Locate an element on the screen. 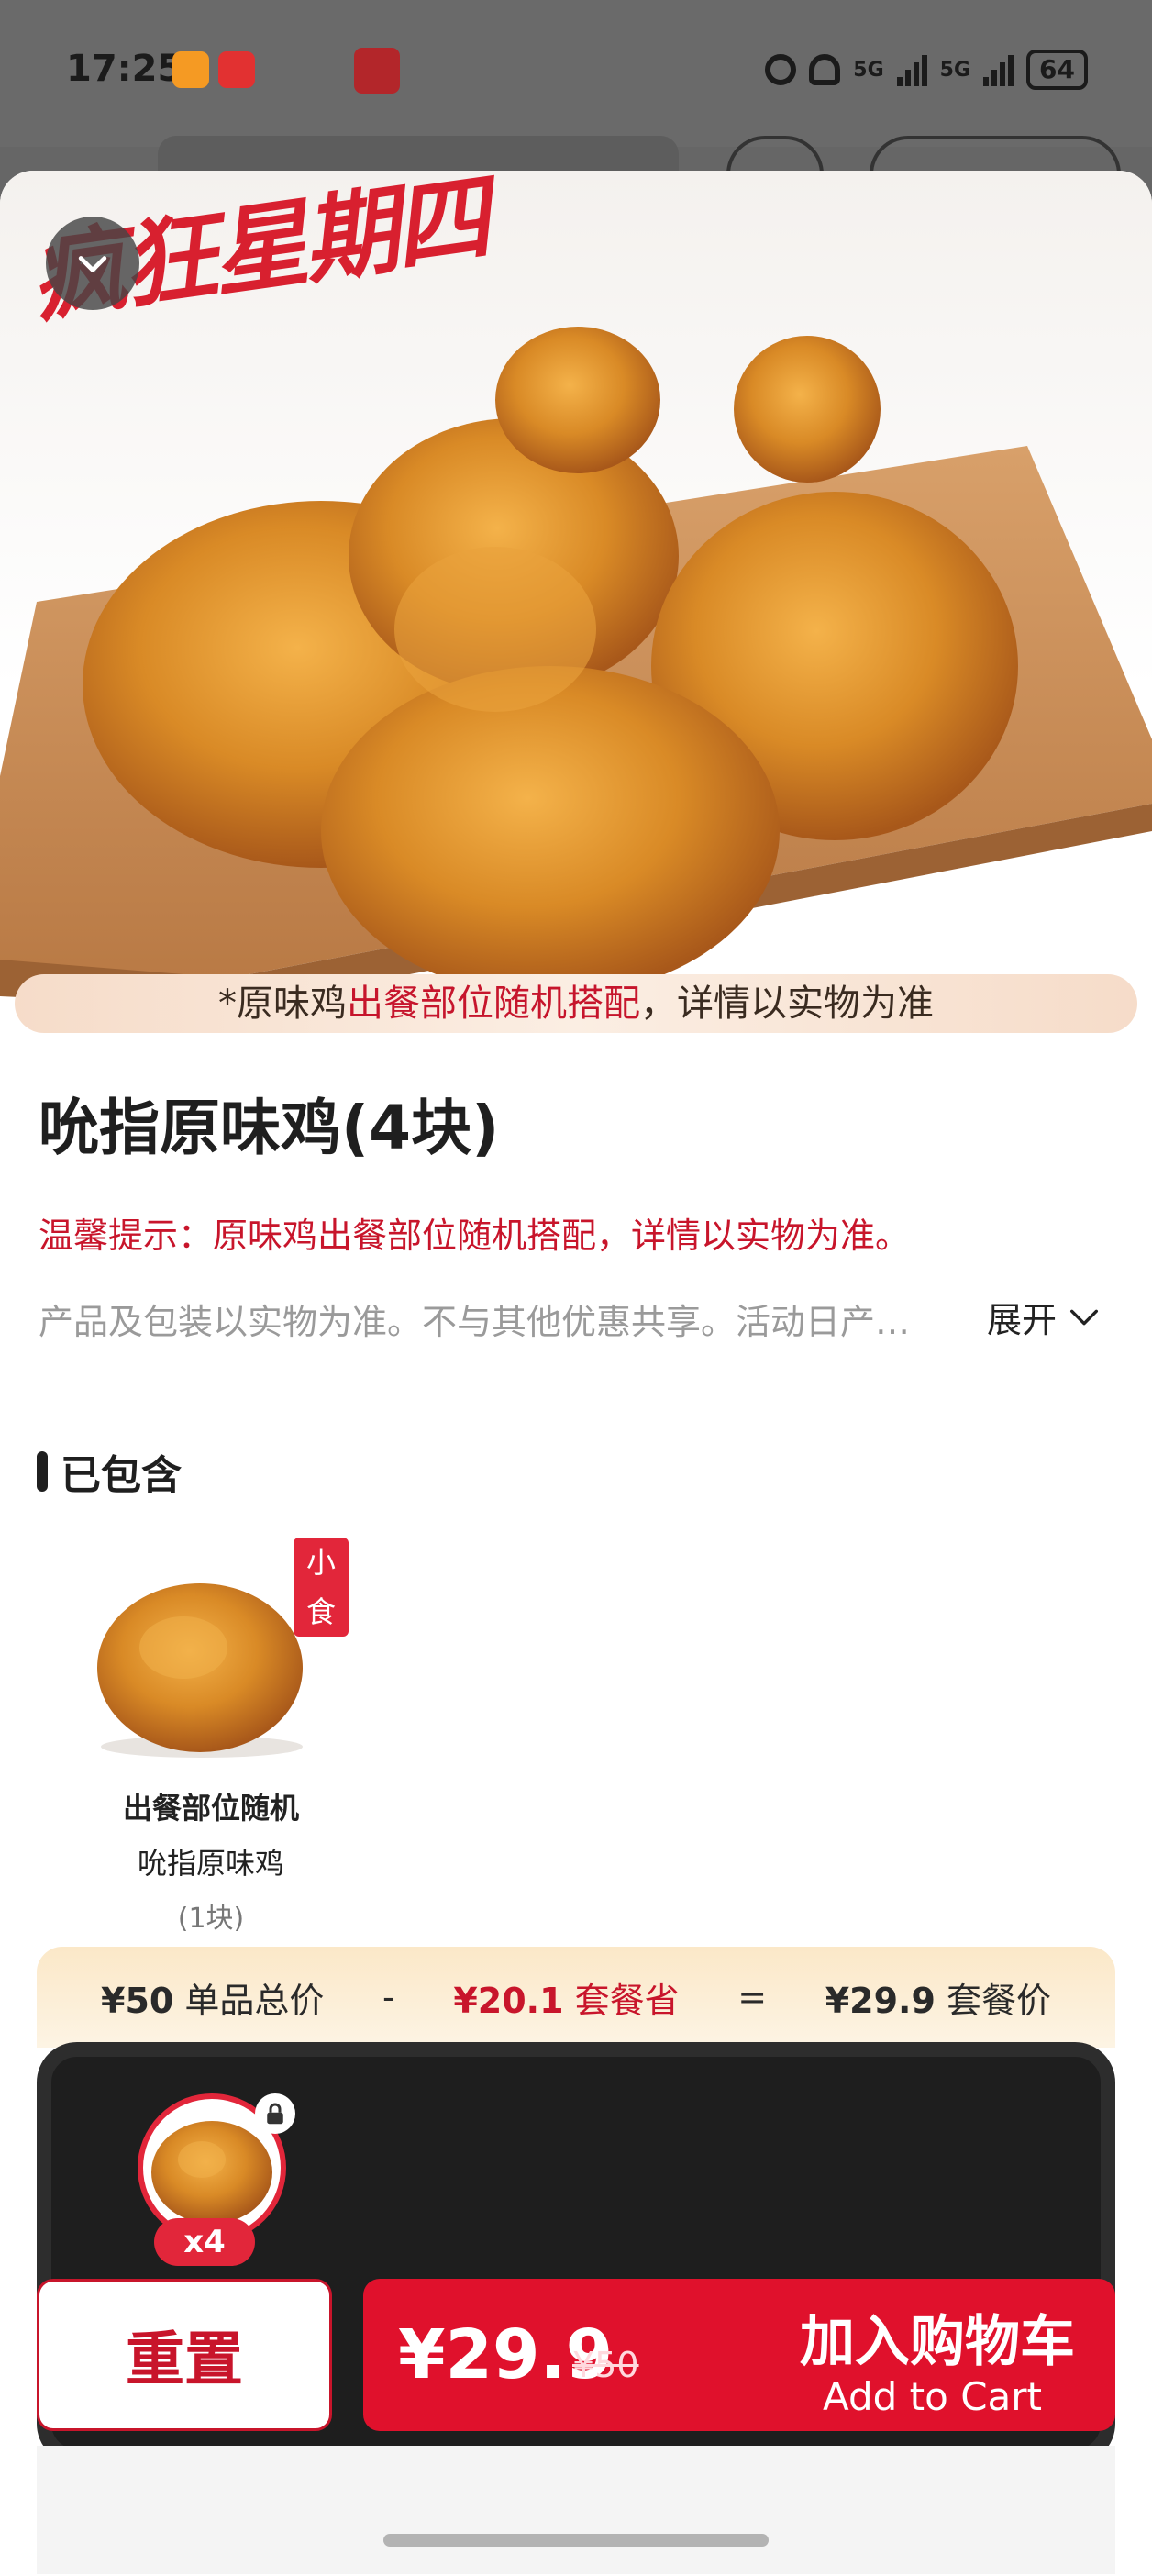  single-total-label: 单品总价 is located at coordinates (254, 2000).